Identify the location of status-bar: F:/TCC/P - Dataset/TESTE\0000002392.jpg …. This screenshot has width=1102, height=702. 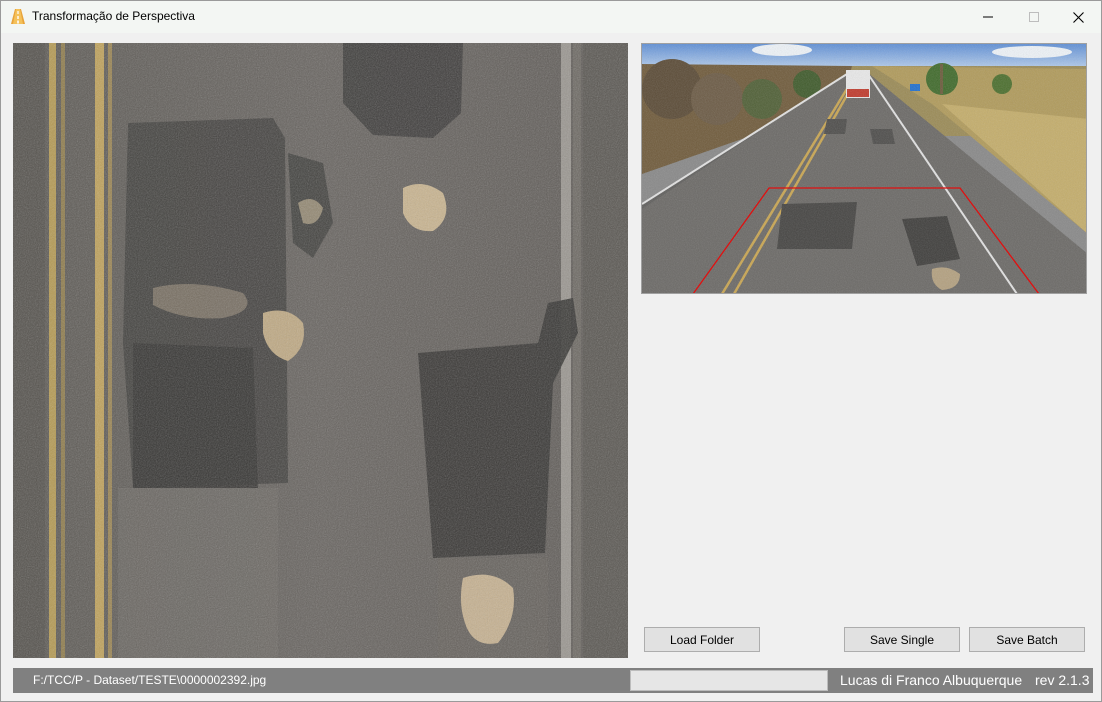
(553, 680).